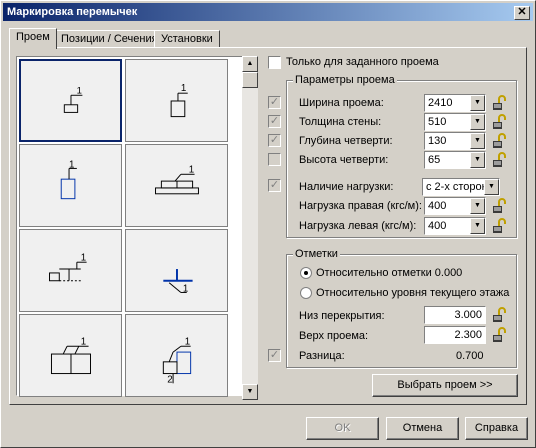 Image resolution: width=536 pixels, height=448 pixels. What do you see at coordinates (274, 140) in the screenshot?
I see `quarter-depth-checkbox: ✓` at bounding box center [274, 140].